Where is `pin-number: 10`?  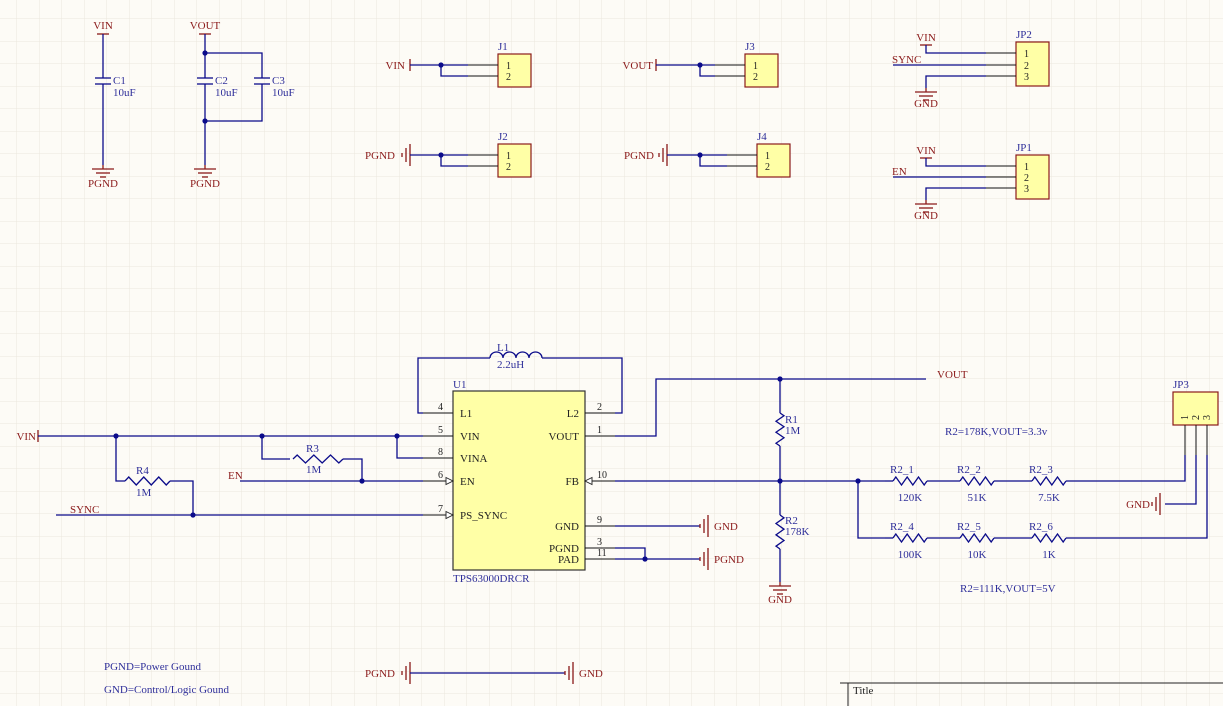
pin-number: 10 is located at coordinates (602, 475).